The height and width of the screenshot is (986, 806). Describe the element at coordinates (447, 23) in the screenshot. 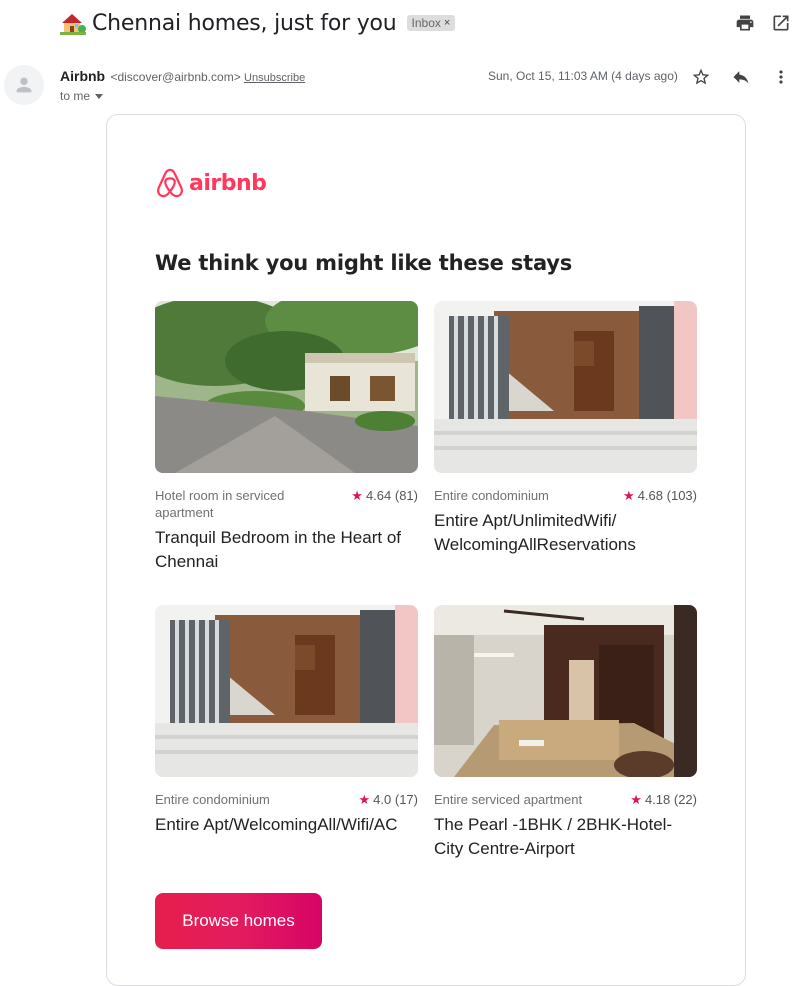

I see `remove-label-button: ×` at that location.